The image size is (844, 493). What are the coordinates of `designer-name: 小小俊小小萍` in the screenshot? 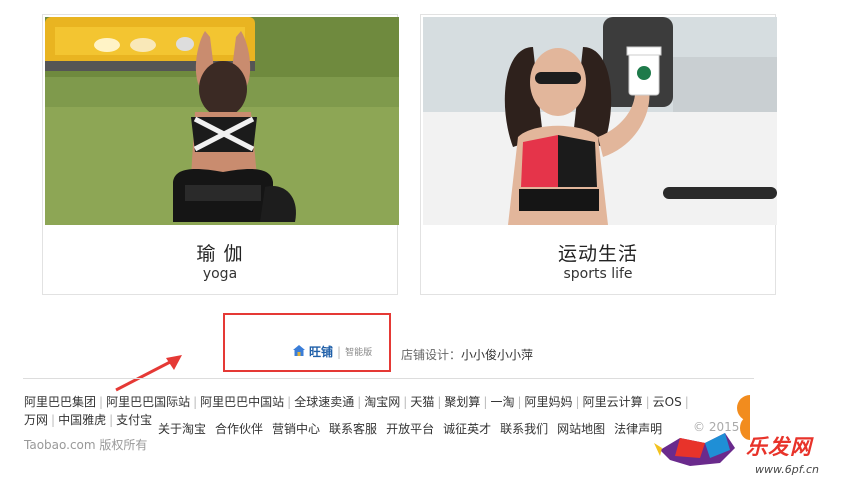 It's located at (497, 355).